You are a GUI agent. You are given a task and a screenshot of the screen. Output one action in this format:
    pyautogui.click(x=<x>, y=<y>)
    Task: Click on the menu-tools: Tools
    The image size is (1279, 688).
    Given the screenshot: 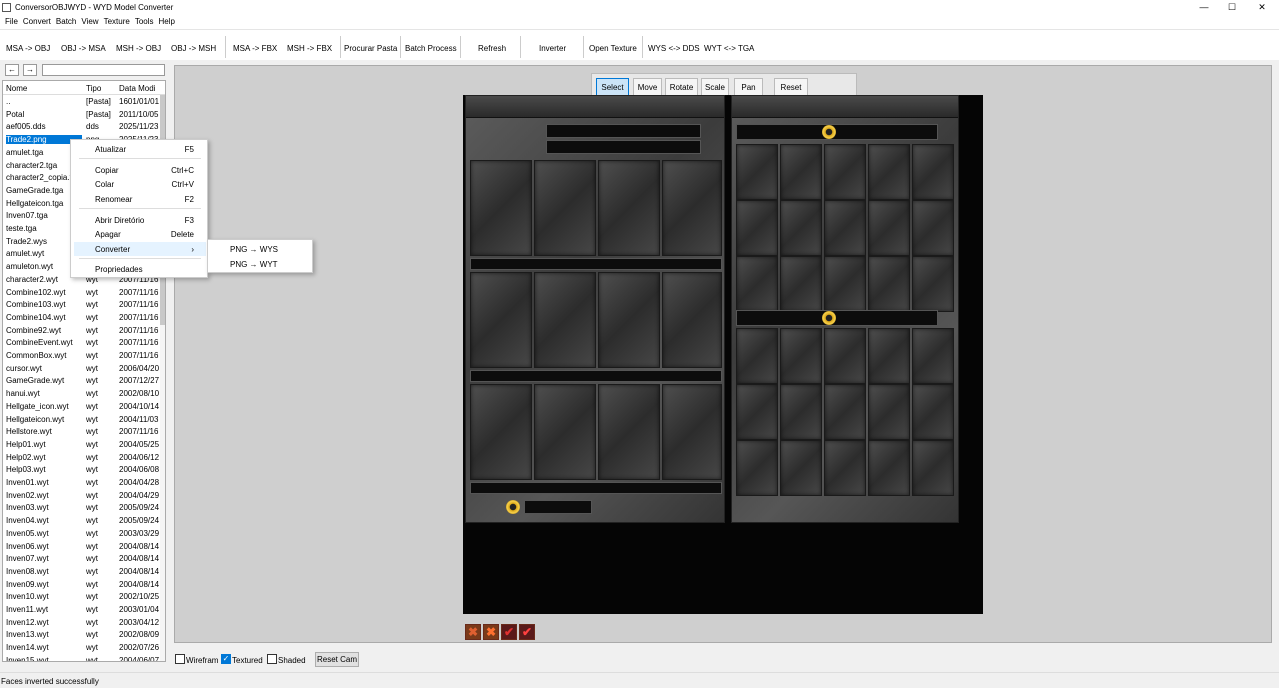 What is the action you would take?
    pyautogui.click(x=144, y=21)
    